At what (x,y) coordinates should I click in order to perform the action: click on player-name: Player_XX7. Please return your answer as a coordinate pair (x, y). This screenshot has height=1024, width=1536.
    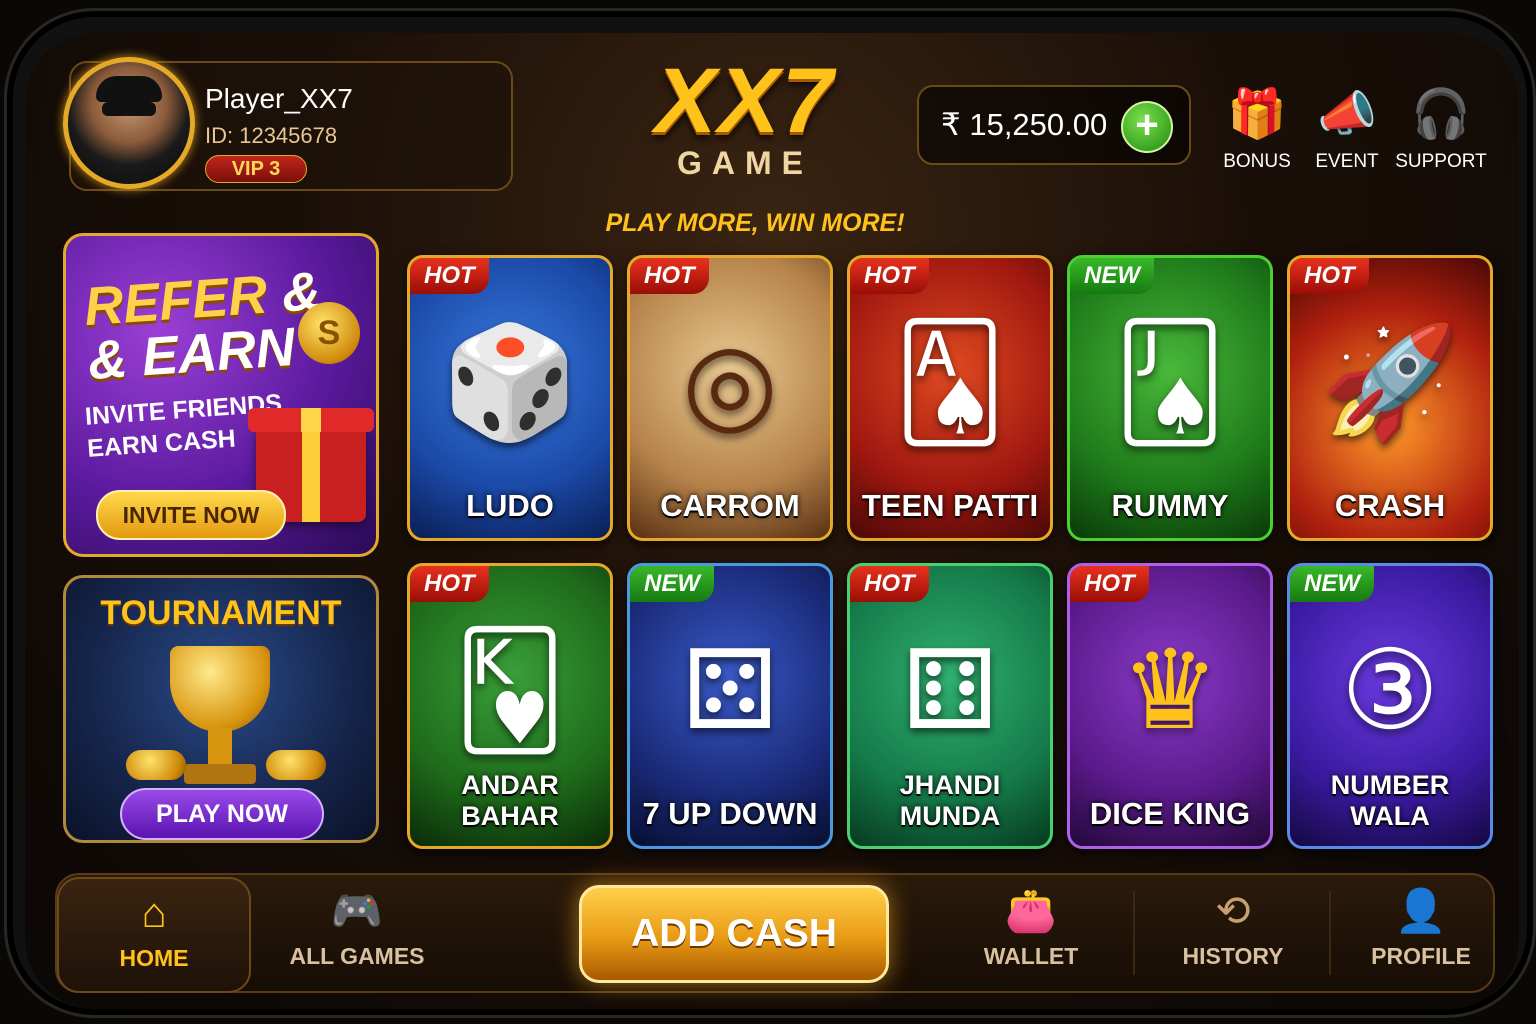
    Looking at the image, I should click on (279, 98).